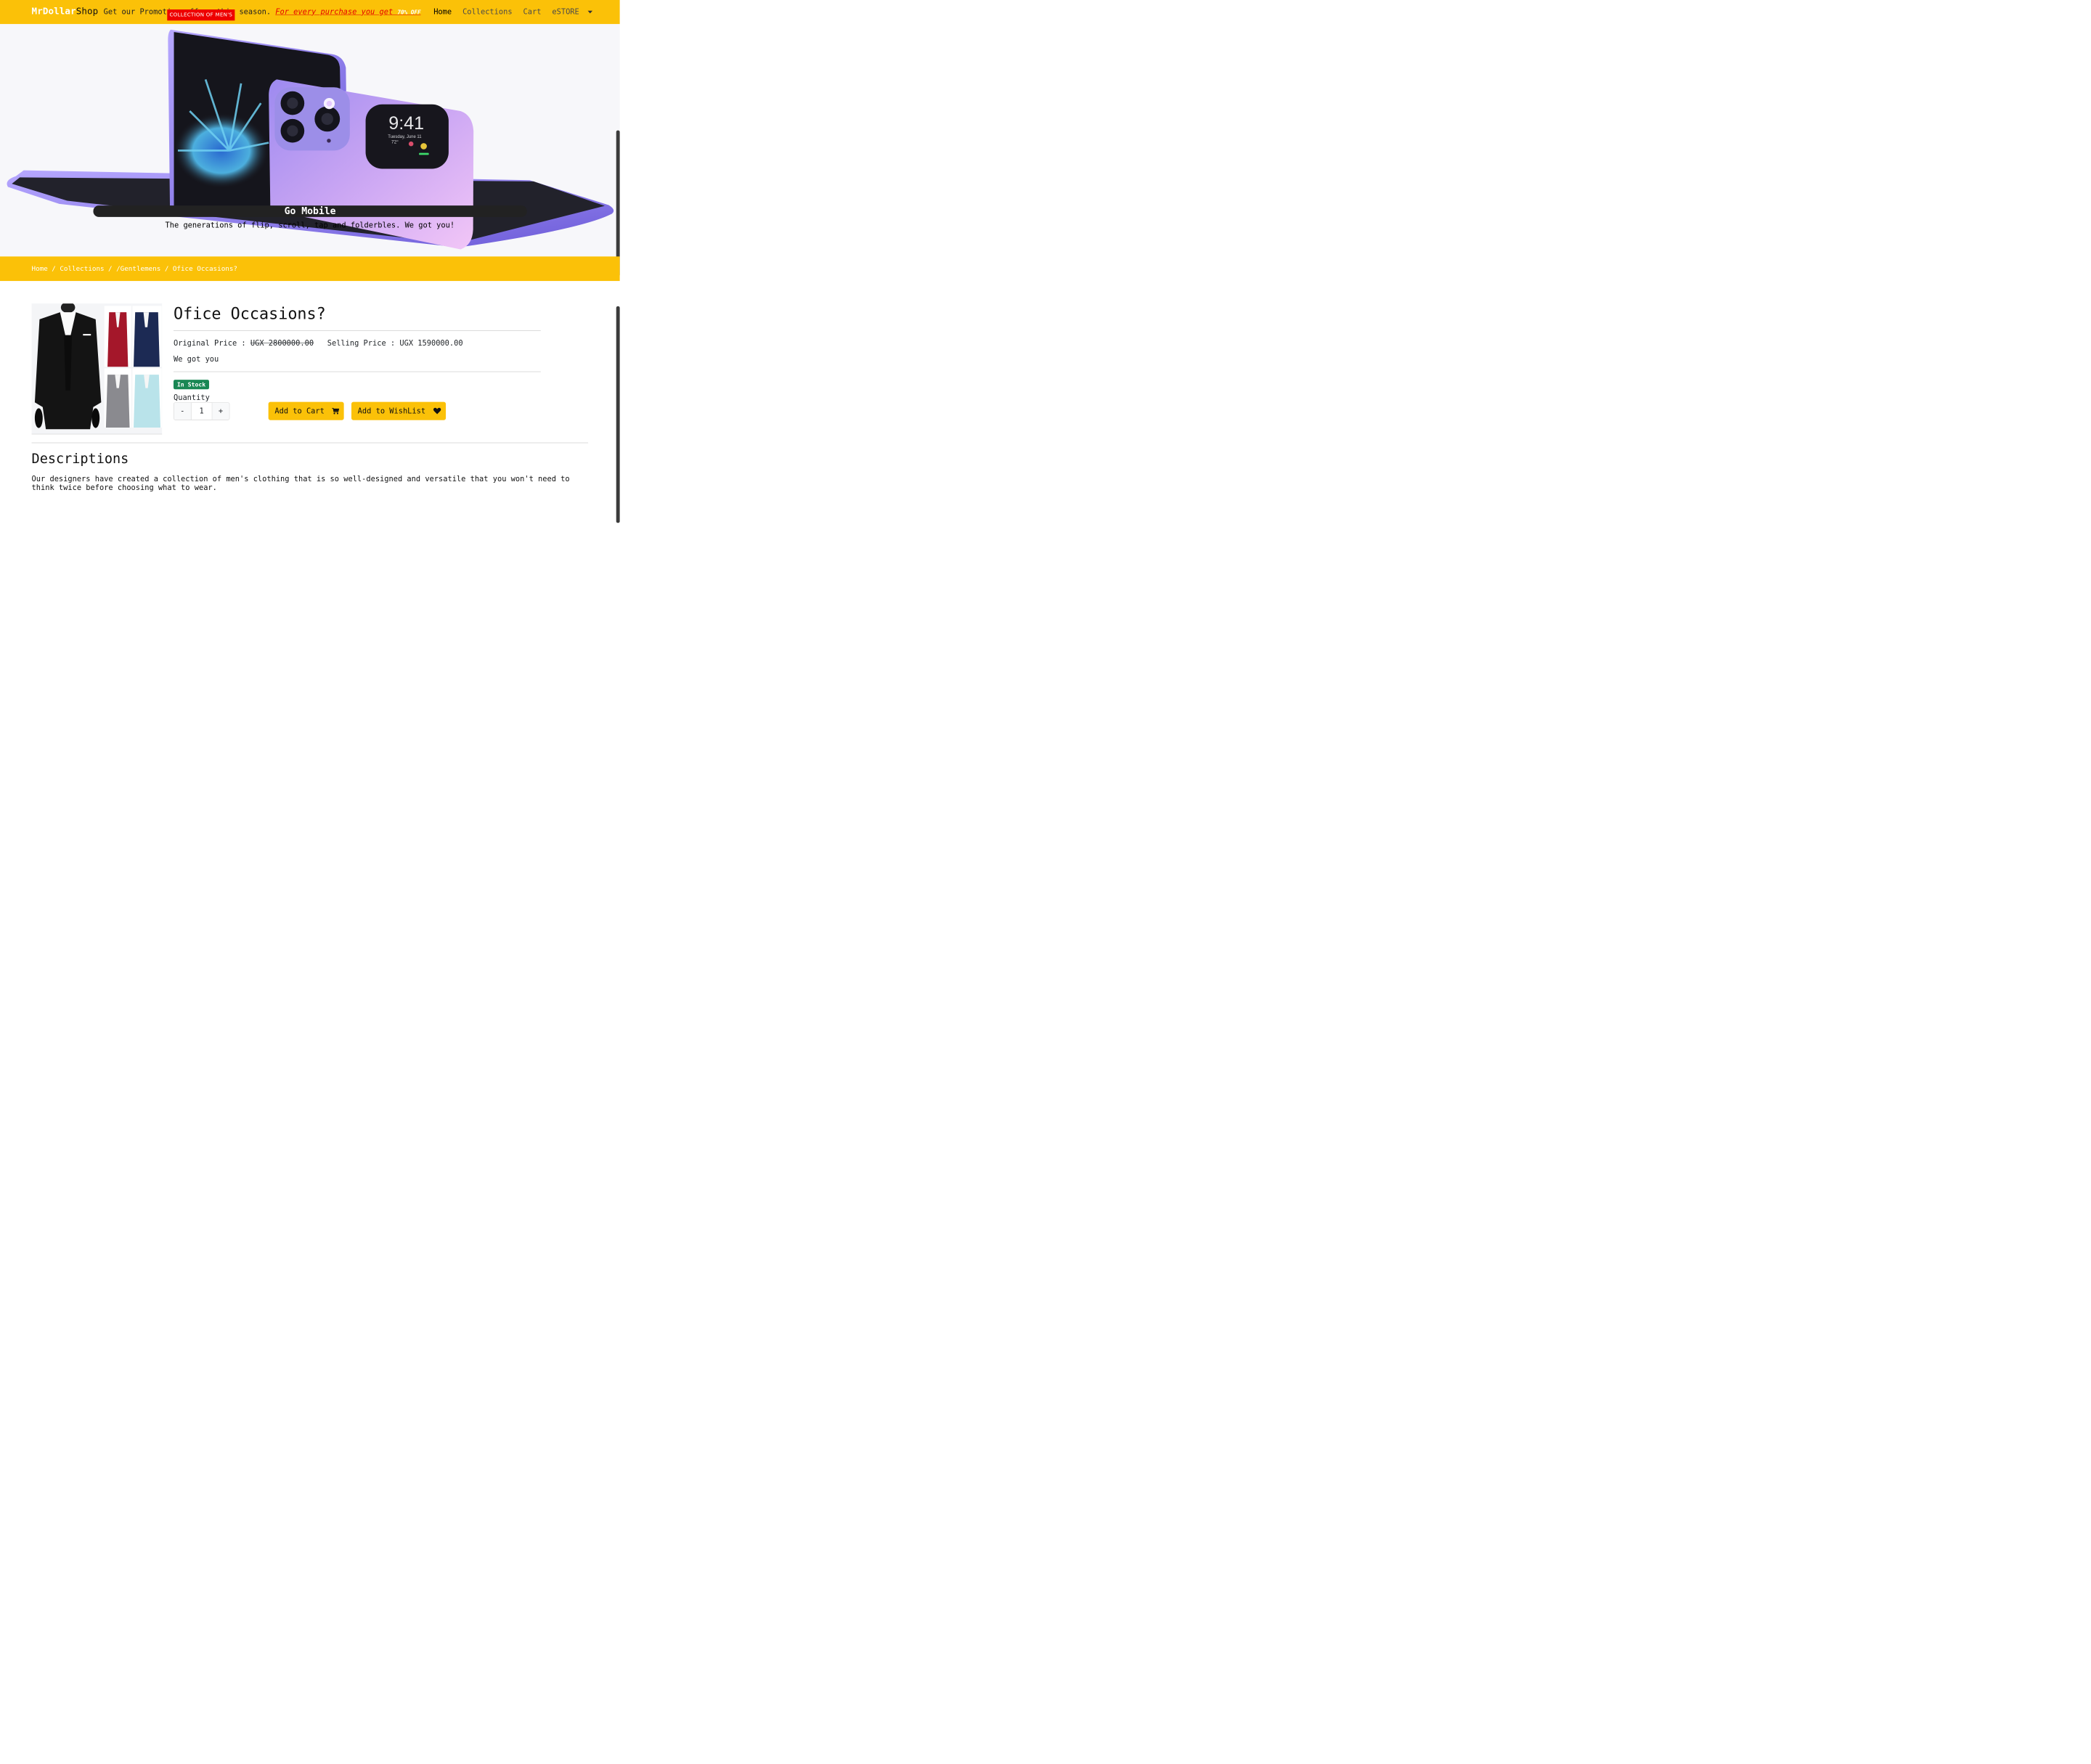 This screenshot has height=1764, width=2091. I want to click on quantity-stepper: - 1 +, so click(202, 411).